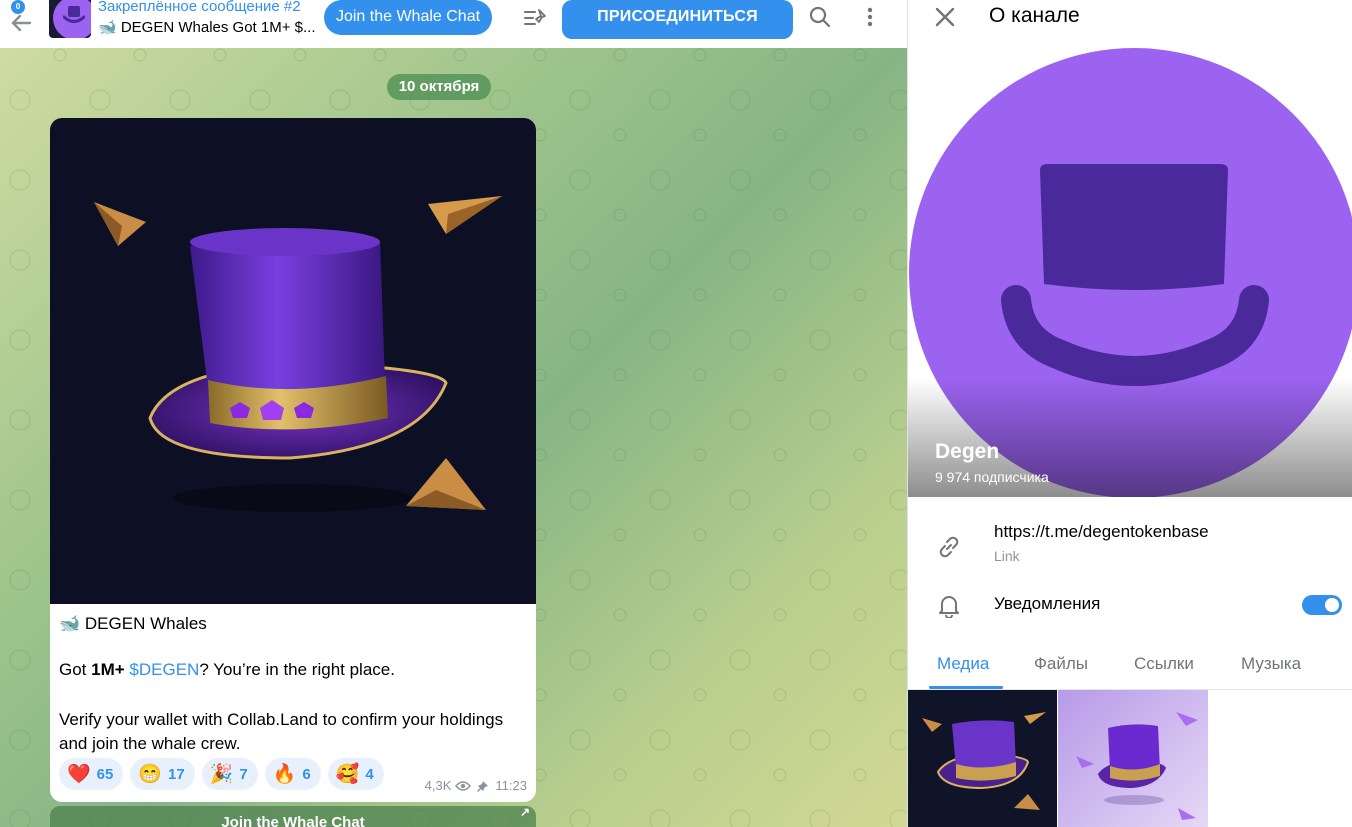 The height and width of the screenshot is (827, 1352). I want to click on reaction-fire: 🔥 6, so click(292, 774).